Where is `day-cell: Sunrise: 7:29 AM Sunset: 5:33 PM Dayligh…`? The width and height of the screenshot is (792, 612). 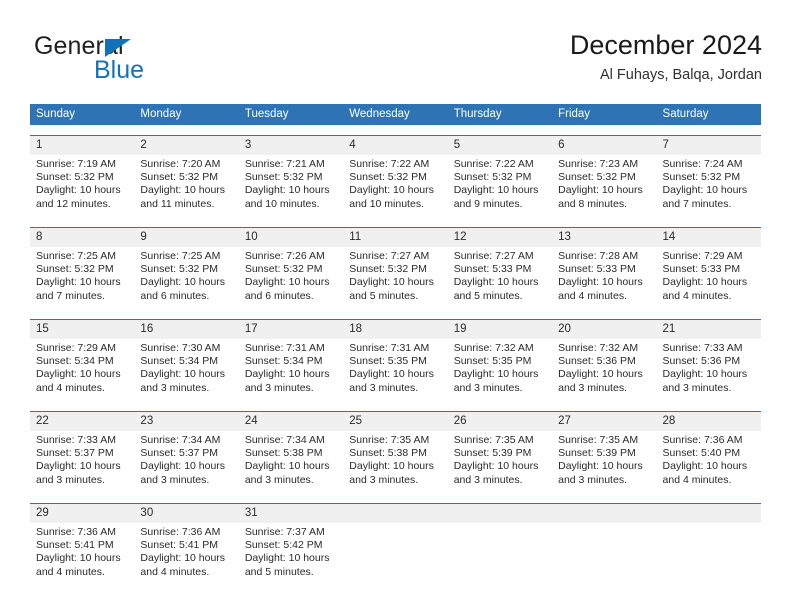
day-cell: Sunrise: 7:29 AM Sunset: 5:33 PM Dayligh… is located at coordinates (709, 278).